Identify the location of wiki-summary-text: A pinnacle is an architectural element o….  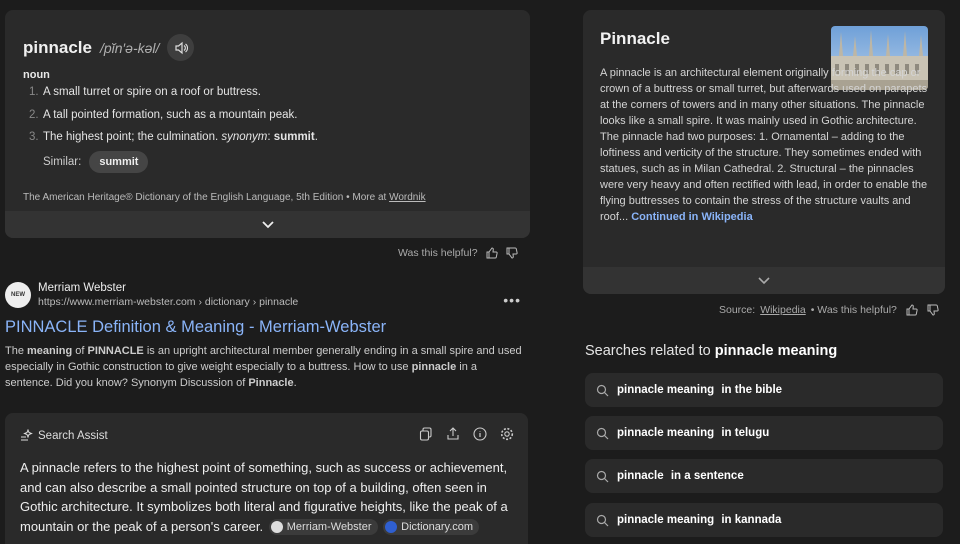
(764, 145).